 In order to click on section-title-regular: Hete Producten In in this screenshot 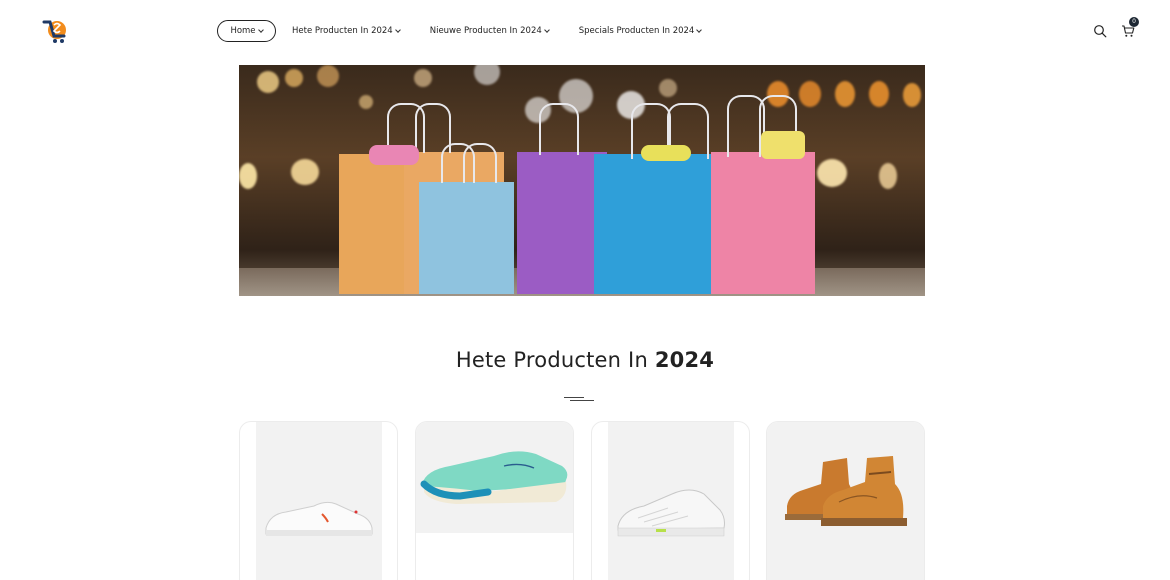, I will do `click(551, 360)`.